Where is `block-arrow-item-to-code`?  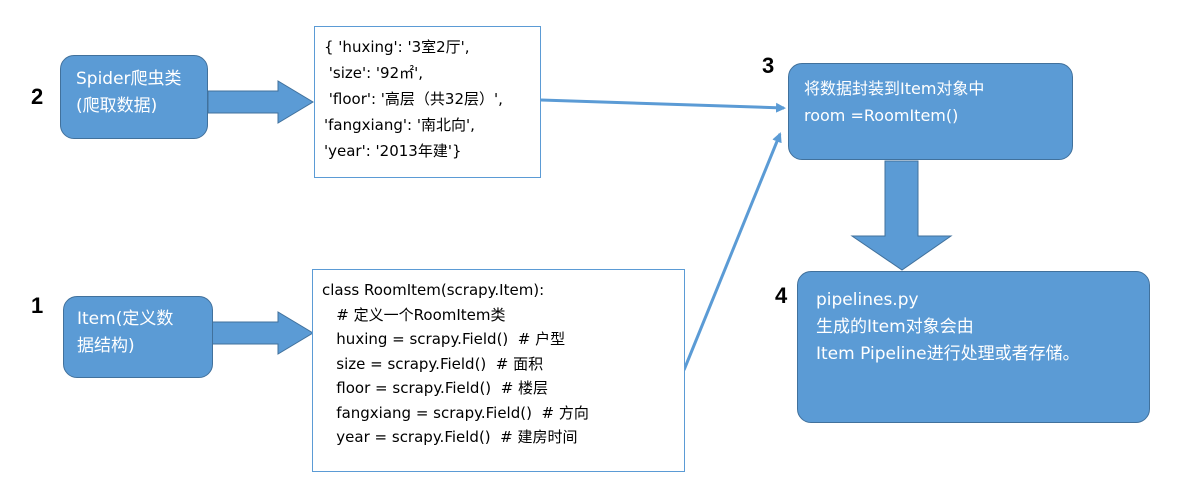 block-arrow-item-to-code is located at coordinates (260, 333).